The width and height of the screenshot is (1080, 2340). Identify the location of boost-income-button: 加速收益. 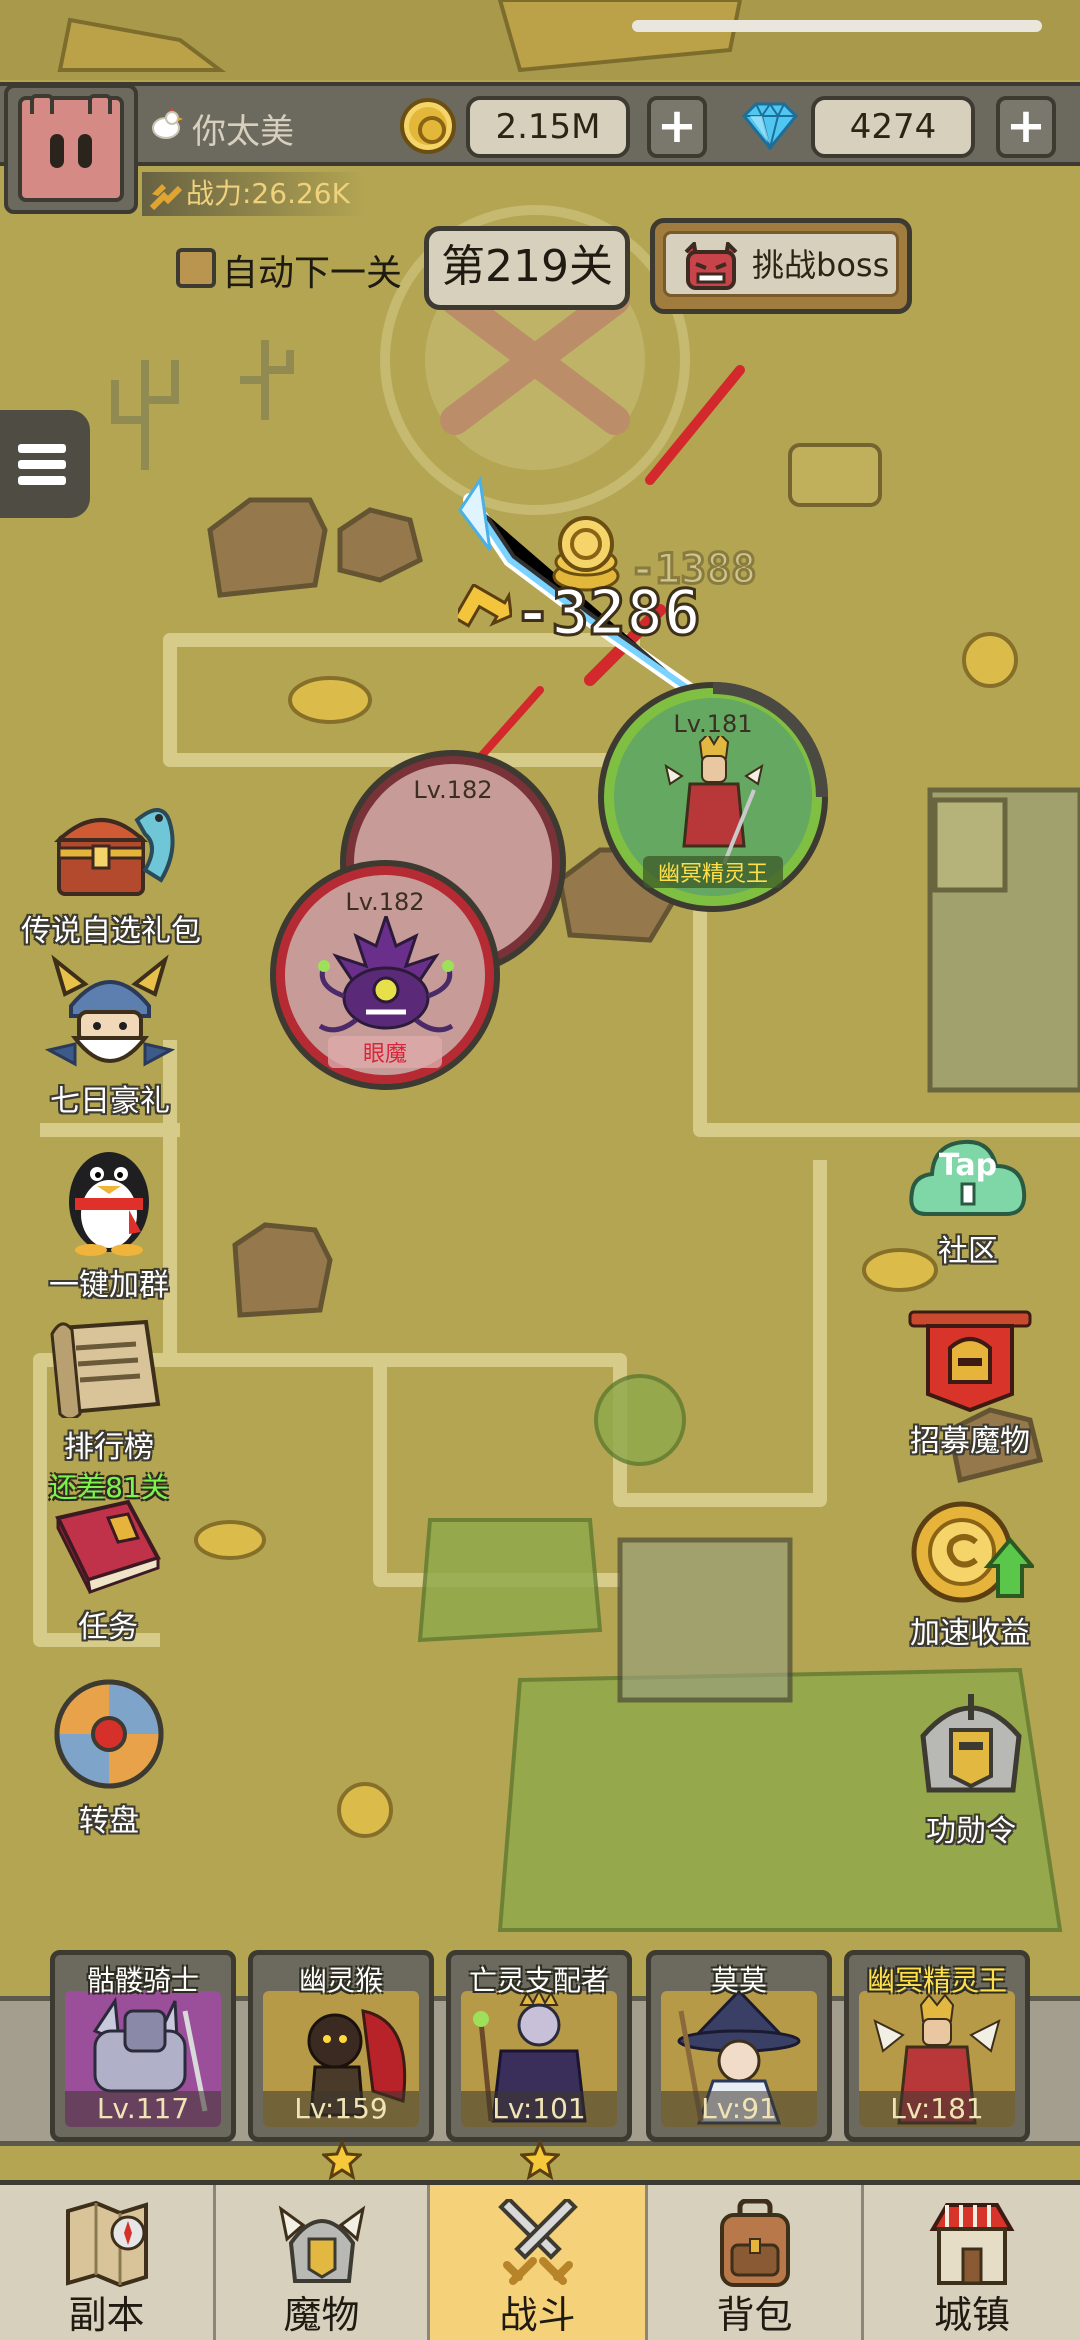
(970, 1574).